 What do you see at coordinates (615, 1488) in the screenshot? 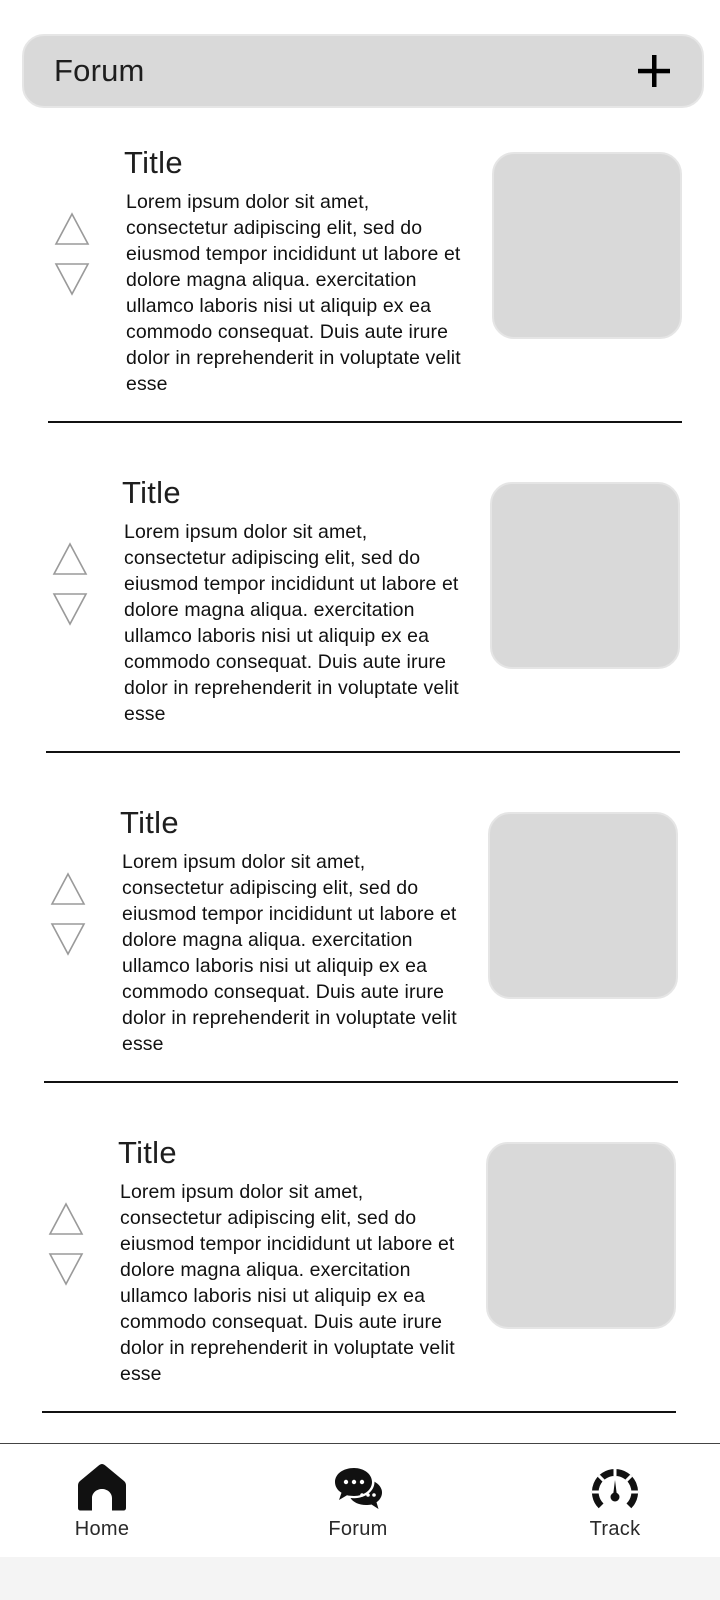
I see `speedometer-icon` at bounding box center [615, 1488].